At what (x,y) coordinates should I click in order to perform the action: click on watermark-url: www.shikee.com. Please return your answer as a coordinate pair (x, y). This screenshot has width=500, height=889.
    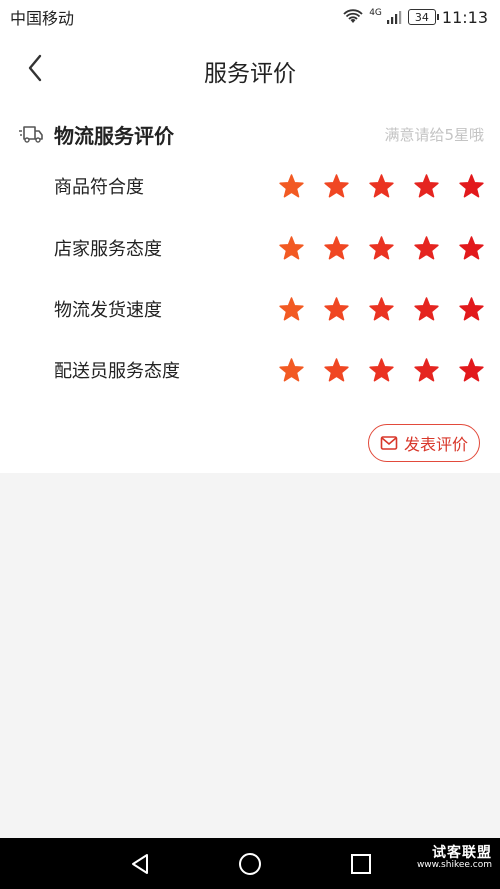
    Looking at the image, I should click on (454, 864).